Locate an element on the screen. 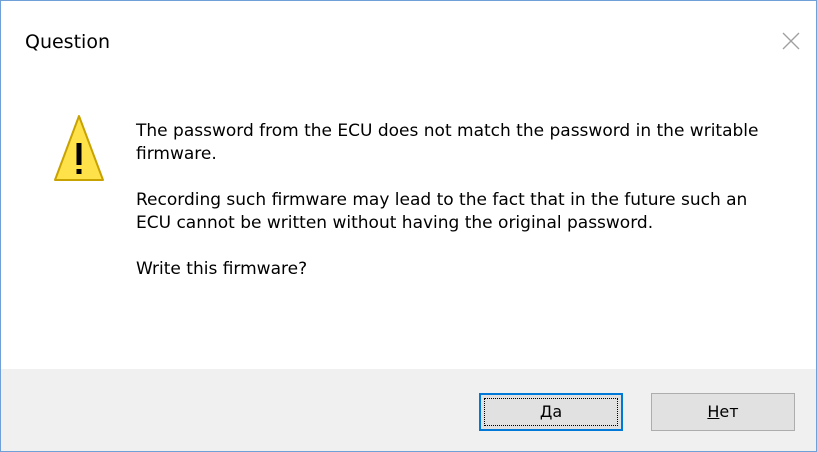  dialog-title: Question is located at coordinates (67, 42).